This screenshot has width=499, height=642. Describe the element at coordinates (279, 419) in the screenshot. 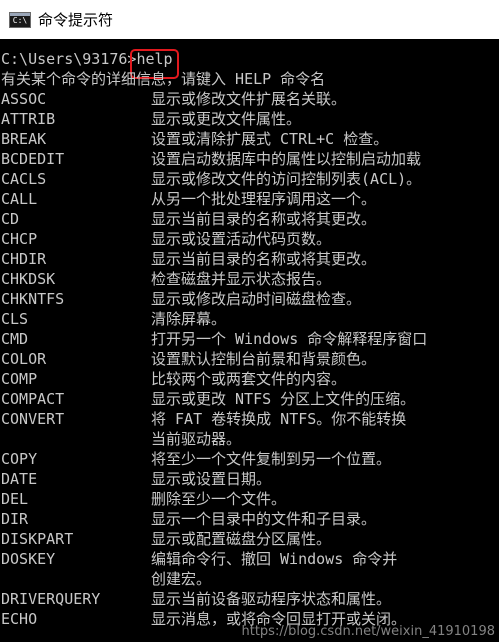

I see `command-description: 将 FAT 卷转换成 NTFS。你不能转换` at that location.